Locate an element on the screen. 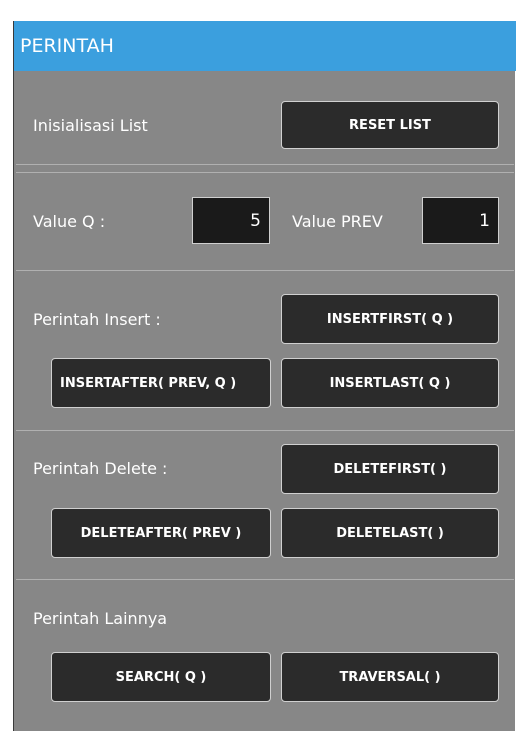 The image size is (525, 731). traversal-button: TRAVERSAL( ) is located at coordinates (390, 677).